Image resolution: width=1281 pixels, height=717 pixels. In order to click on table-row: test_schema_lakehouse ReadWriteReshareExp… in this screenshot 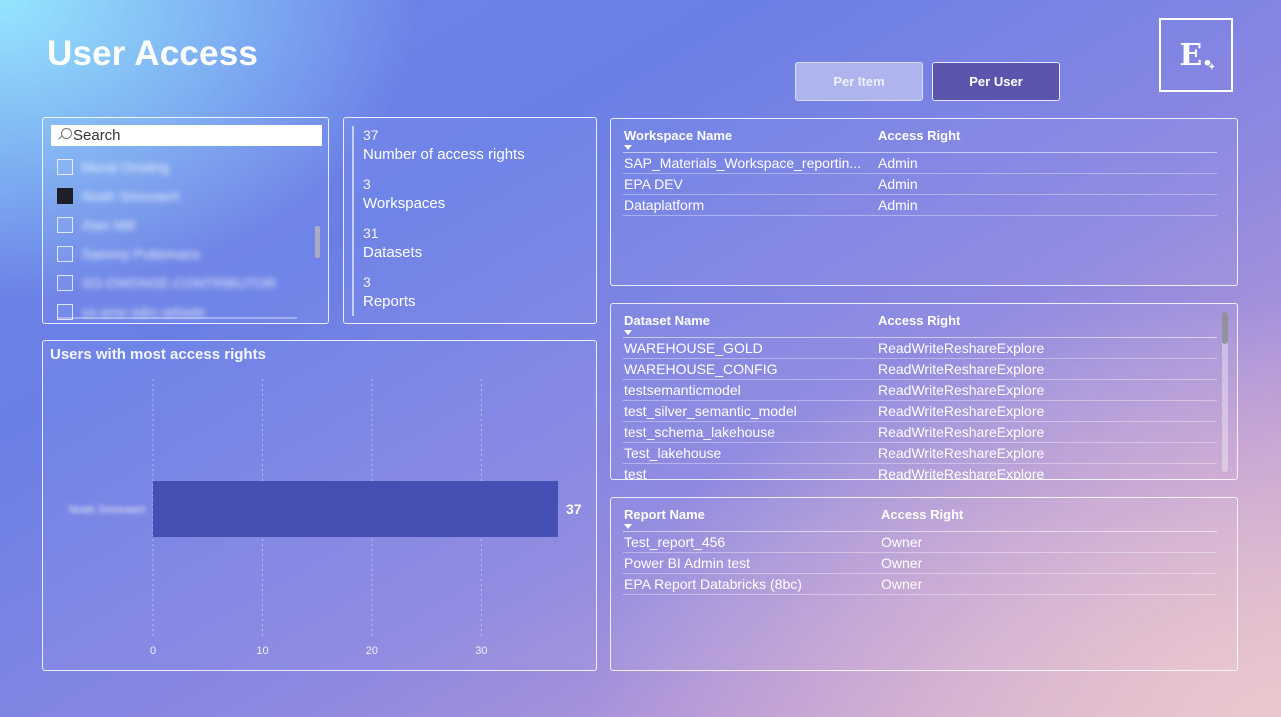, I will do `click(920, 432)`.